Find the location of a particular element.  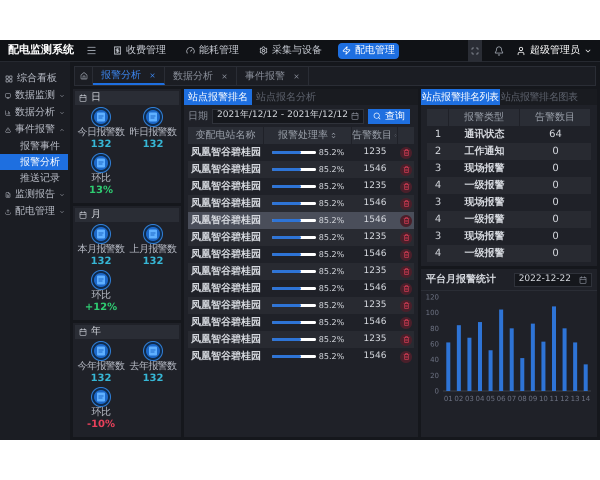

row-index: 4 is located at coordinates (438, 186).